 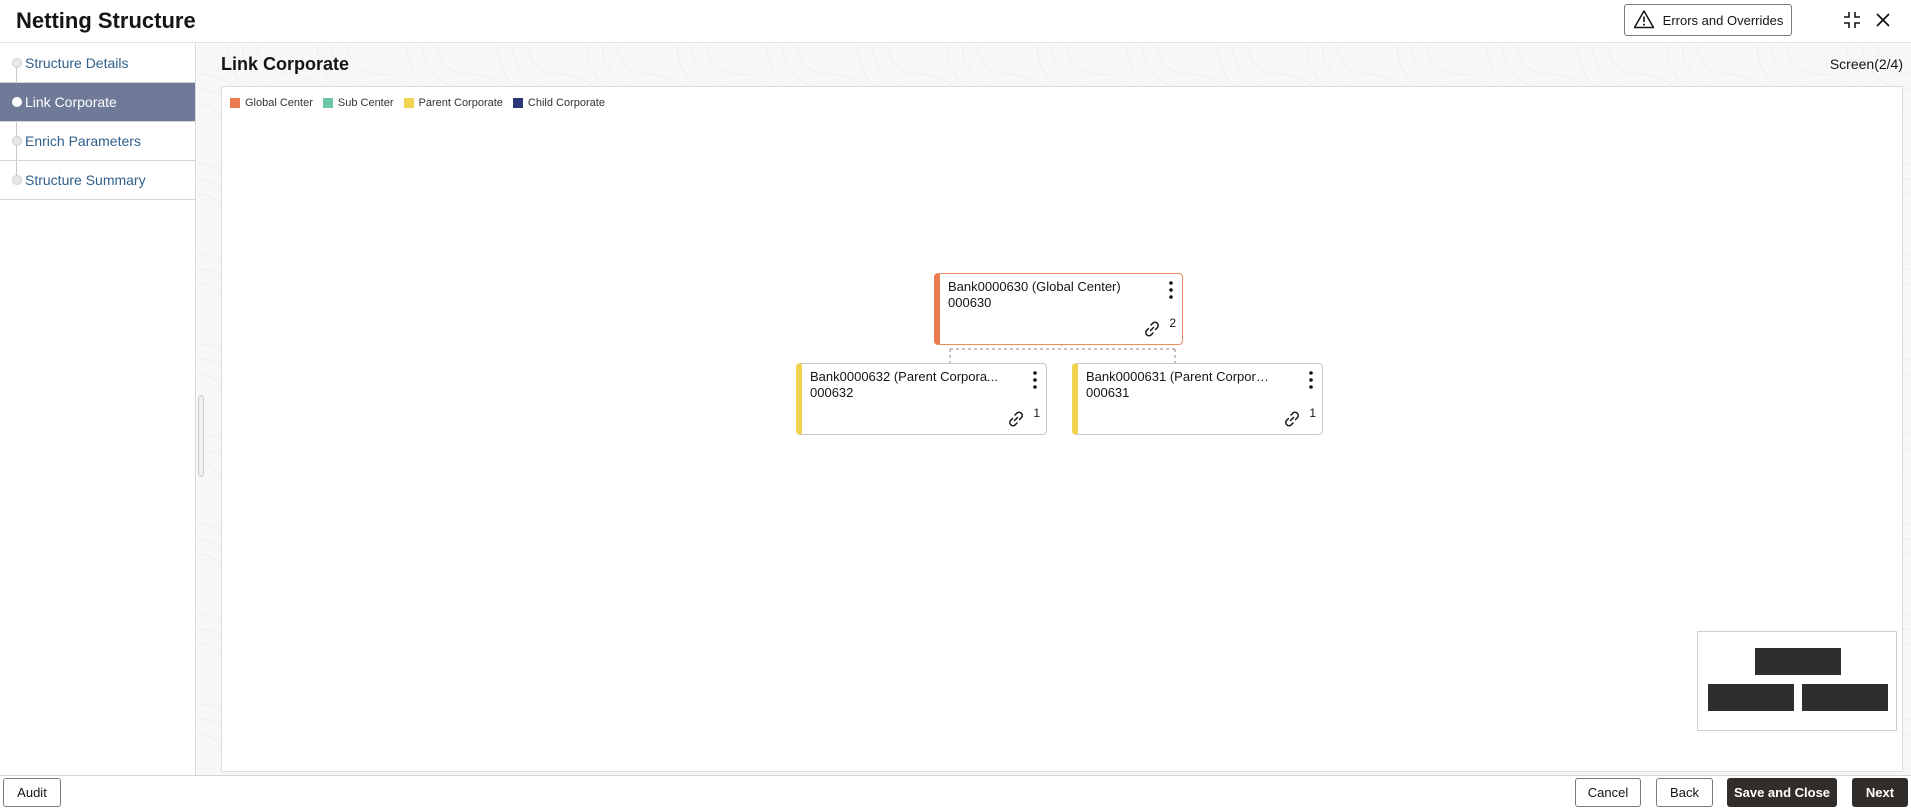 I want to click on warning-icon, so click(x=1644, y=20).